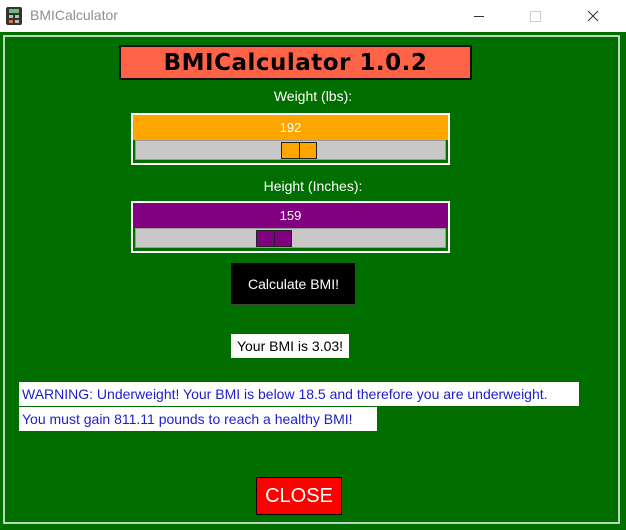 This screenshot has width=626, height=530. I want to click on height-slider-track, so click(290, 238).